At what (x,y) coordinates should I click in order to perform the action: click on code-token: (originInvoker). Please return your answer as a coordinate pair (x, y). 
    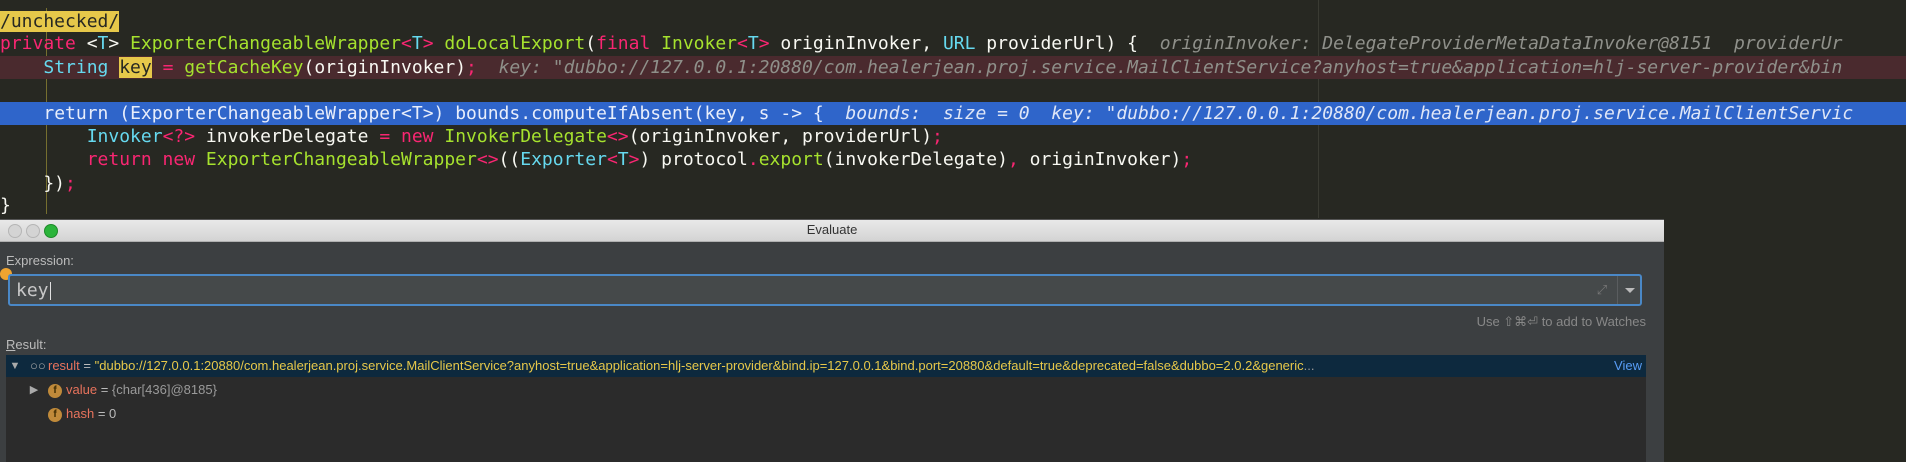
    Looking at the image, I should click on (385, 67).